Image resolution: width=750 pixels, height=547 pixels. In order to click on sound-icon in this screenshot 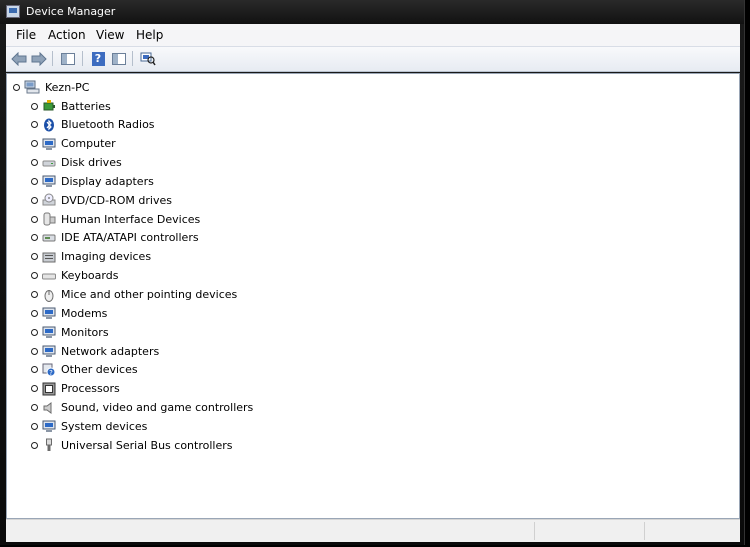, I will do `click(49, 408)`.